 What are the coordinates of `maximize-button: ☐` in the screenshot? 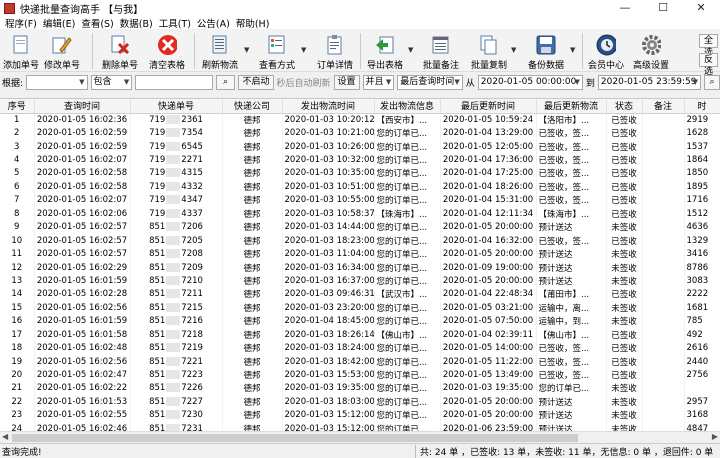 It's located at (663, 8).